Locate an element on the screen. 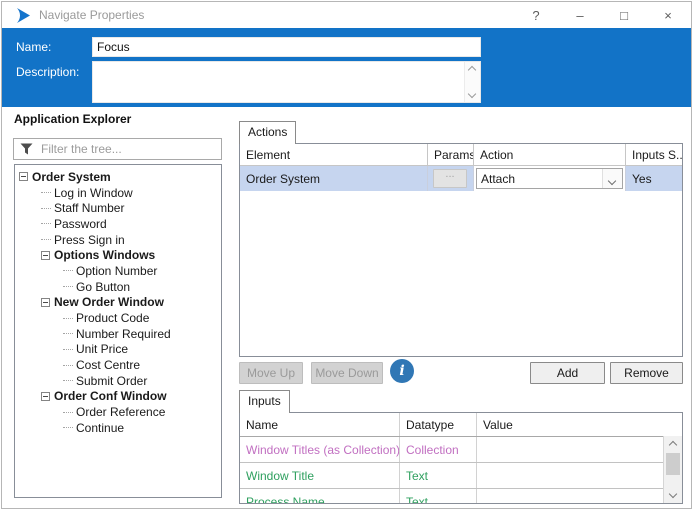 This screenshot has height=510, width=693. input-name-cell: Window Title is located at coordinates (320, 475).